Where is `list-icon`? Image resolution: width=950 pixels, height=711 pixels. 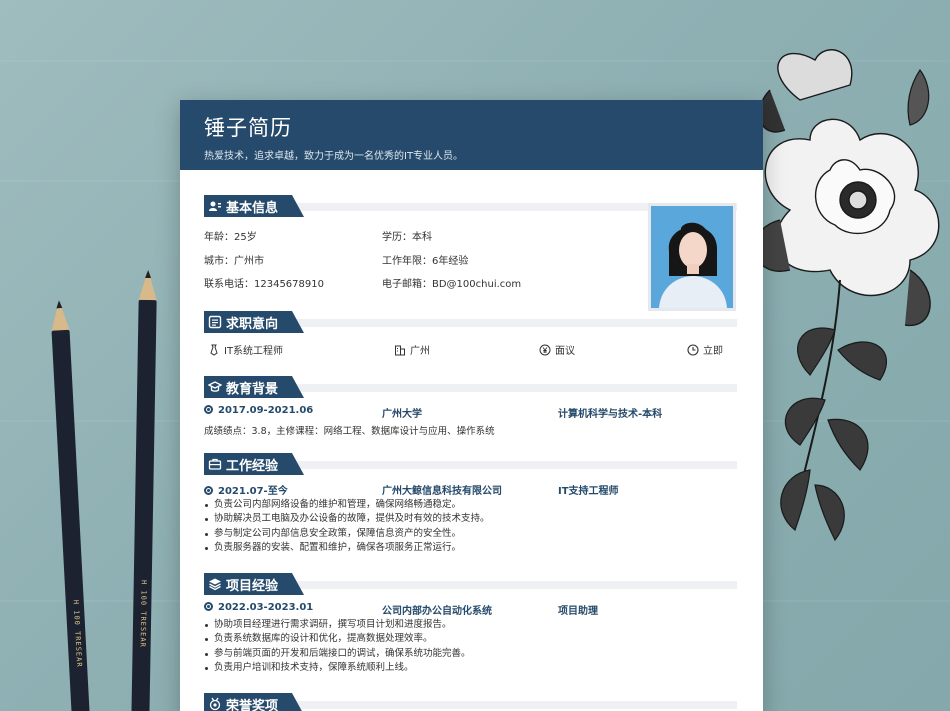 list-icon is located at coordinates (215, 322).